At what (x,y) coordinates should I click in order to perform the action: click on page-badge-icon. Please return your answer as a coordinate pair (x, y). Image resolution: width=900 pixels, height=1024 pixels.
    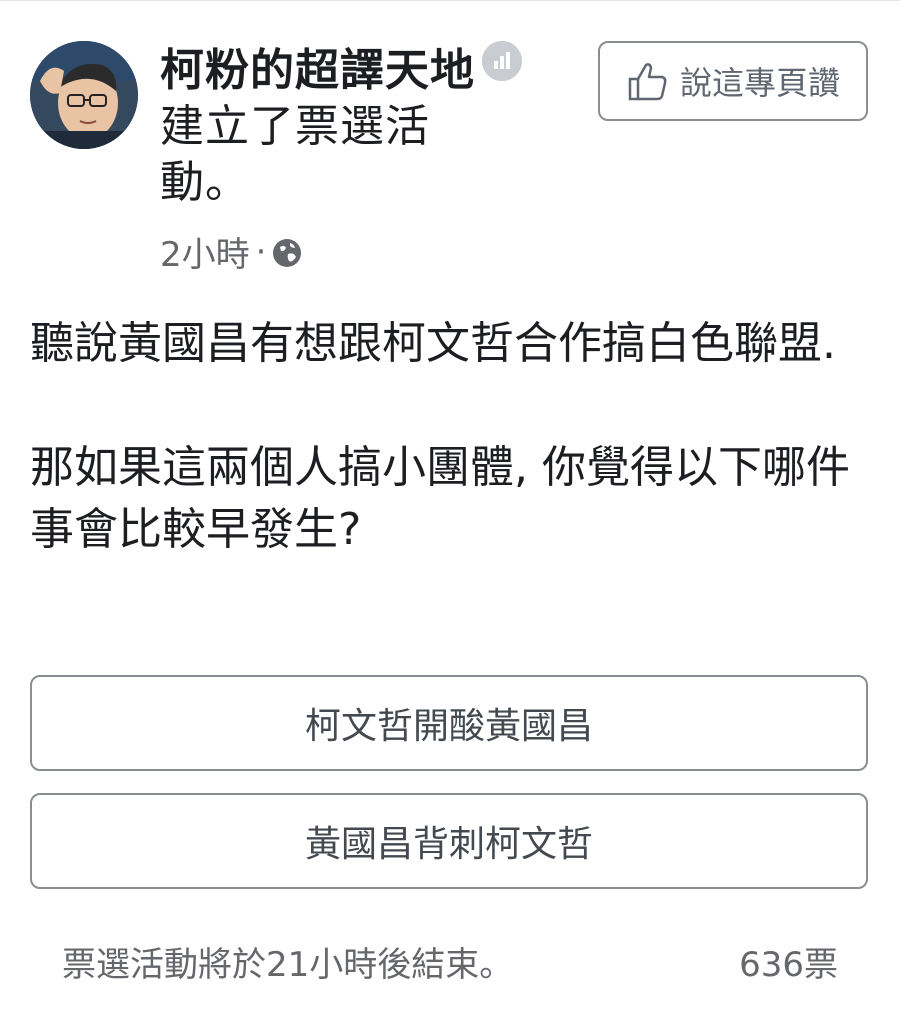
    Looking at the image, I should click on (502, 61).